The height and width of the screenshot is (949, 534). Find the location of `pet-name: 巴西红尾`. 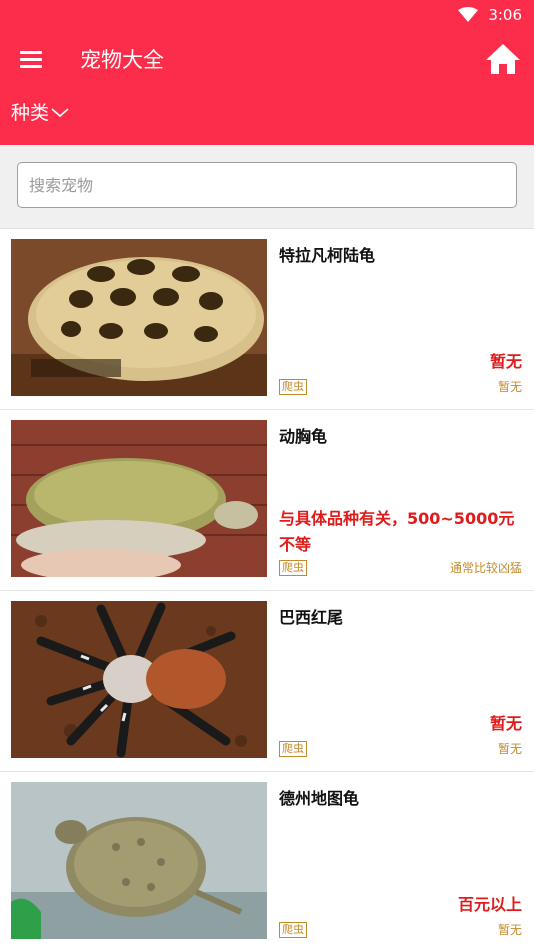

pet-name: 巴西红尾 is located at coordinates (311, 617).